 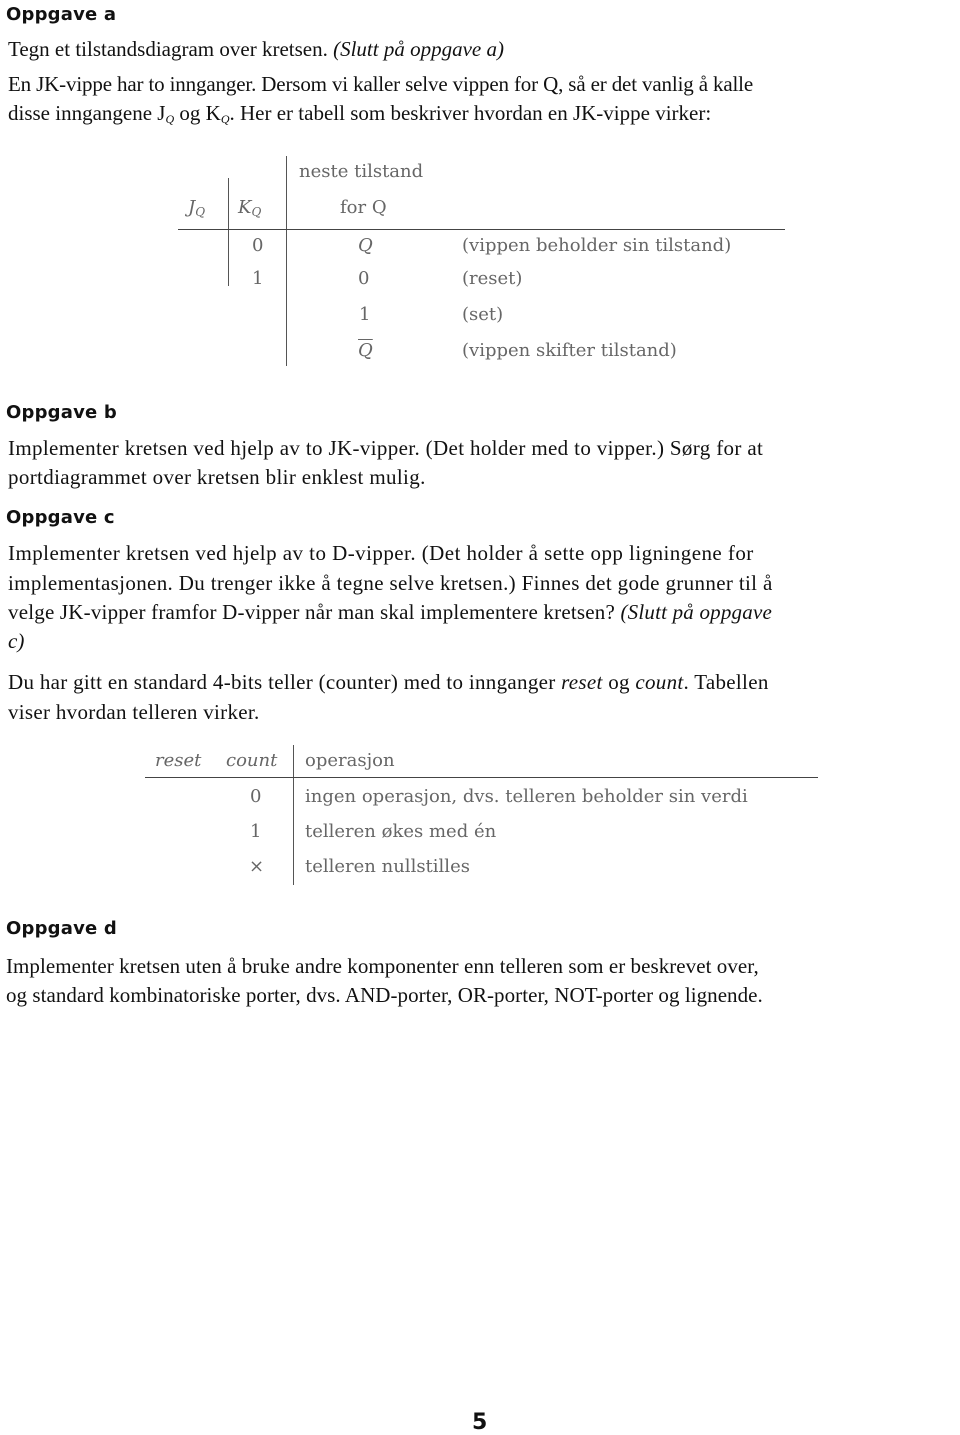 I want to click on counter-row-operation: telleren økes med én, so click(x=401, y=831).